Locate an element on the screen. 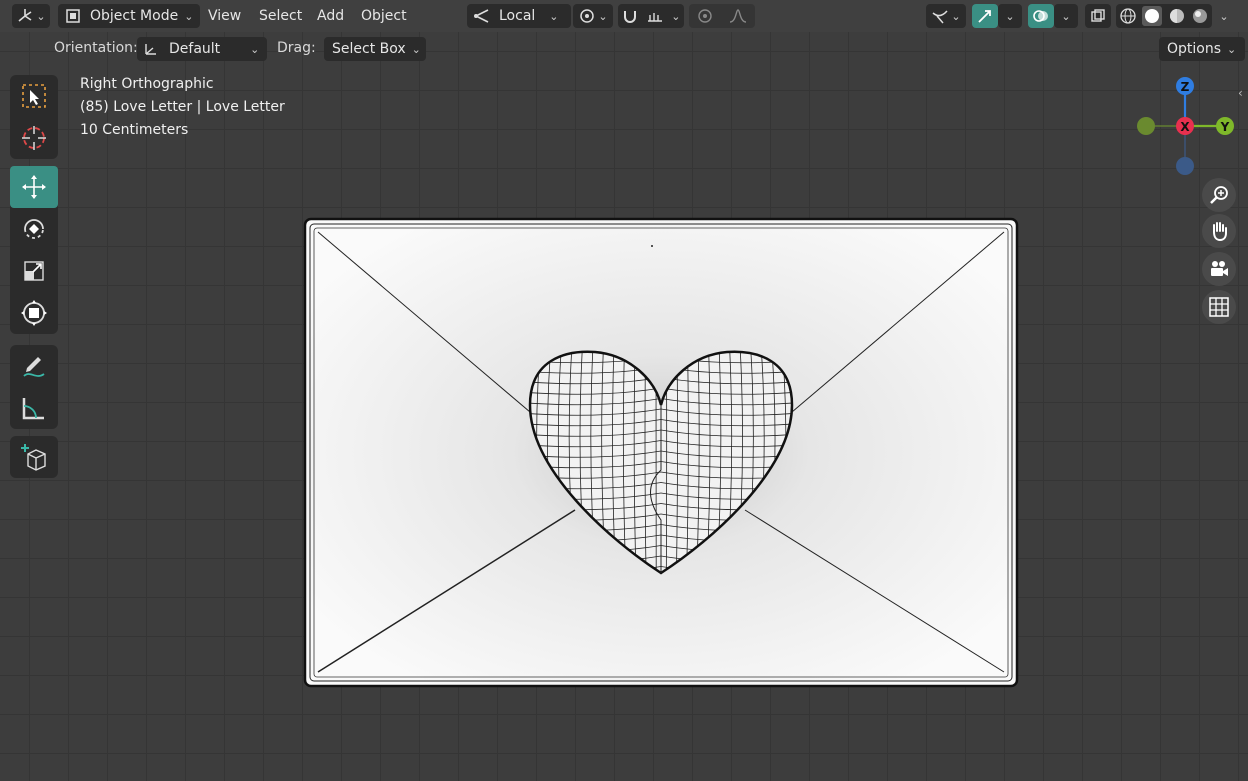  overlays-icon is located at coordinates (1040, 16).